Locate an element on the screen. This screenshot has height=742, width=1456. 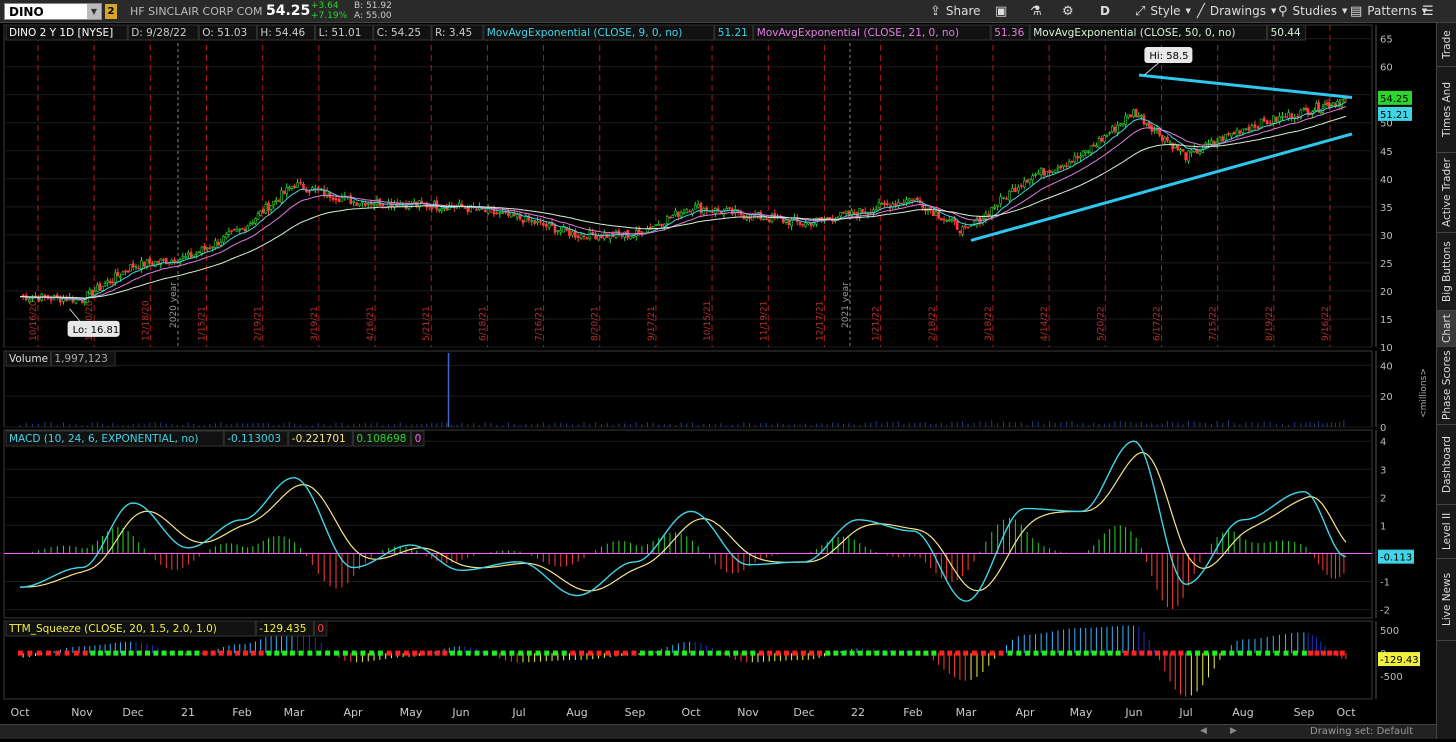
volume-label: Volume is located at coordinates (28, 359).